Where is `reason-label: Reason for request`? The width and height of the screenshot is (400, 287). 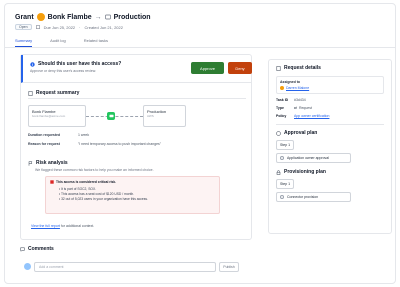 reason-label: Reason for request is located at coordinates (44, 144).